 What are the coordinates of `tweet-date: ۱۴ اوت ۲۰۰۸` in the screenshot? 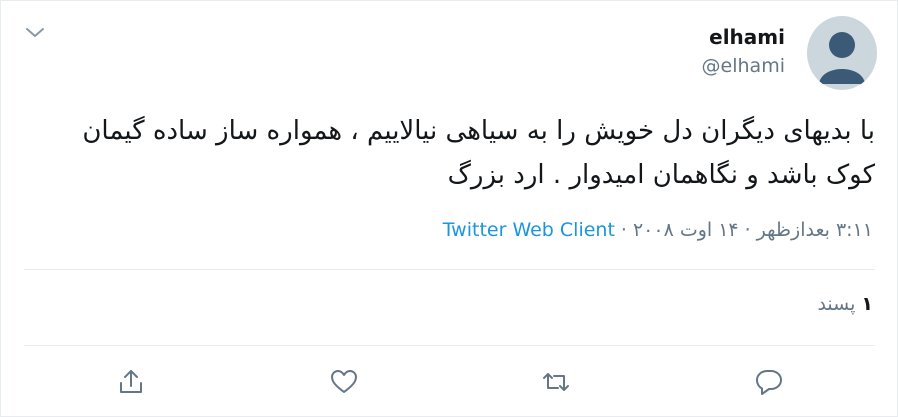 It's located at (686, 230).